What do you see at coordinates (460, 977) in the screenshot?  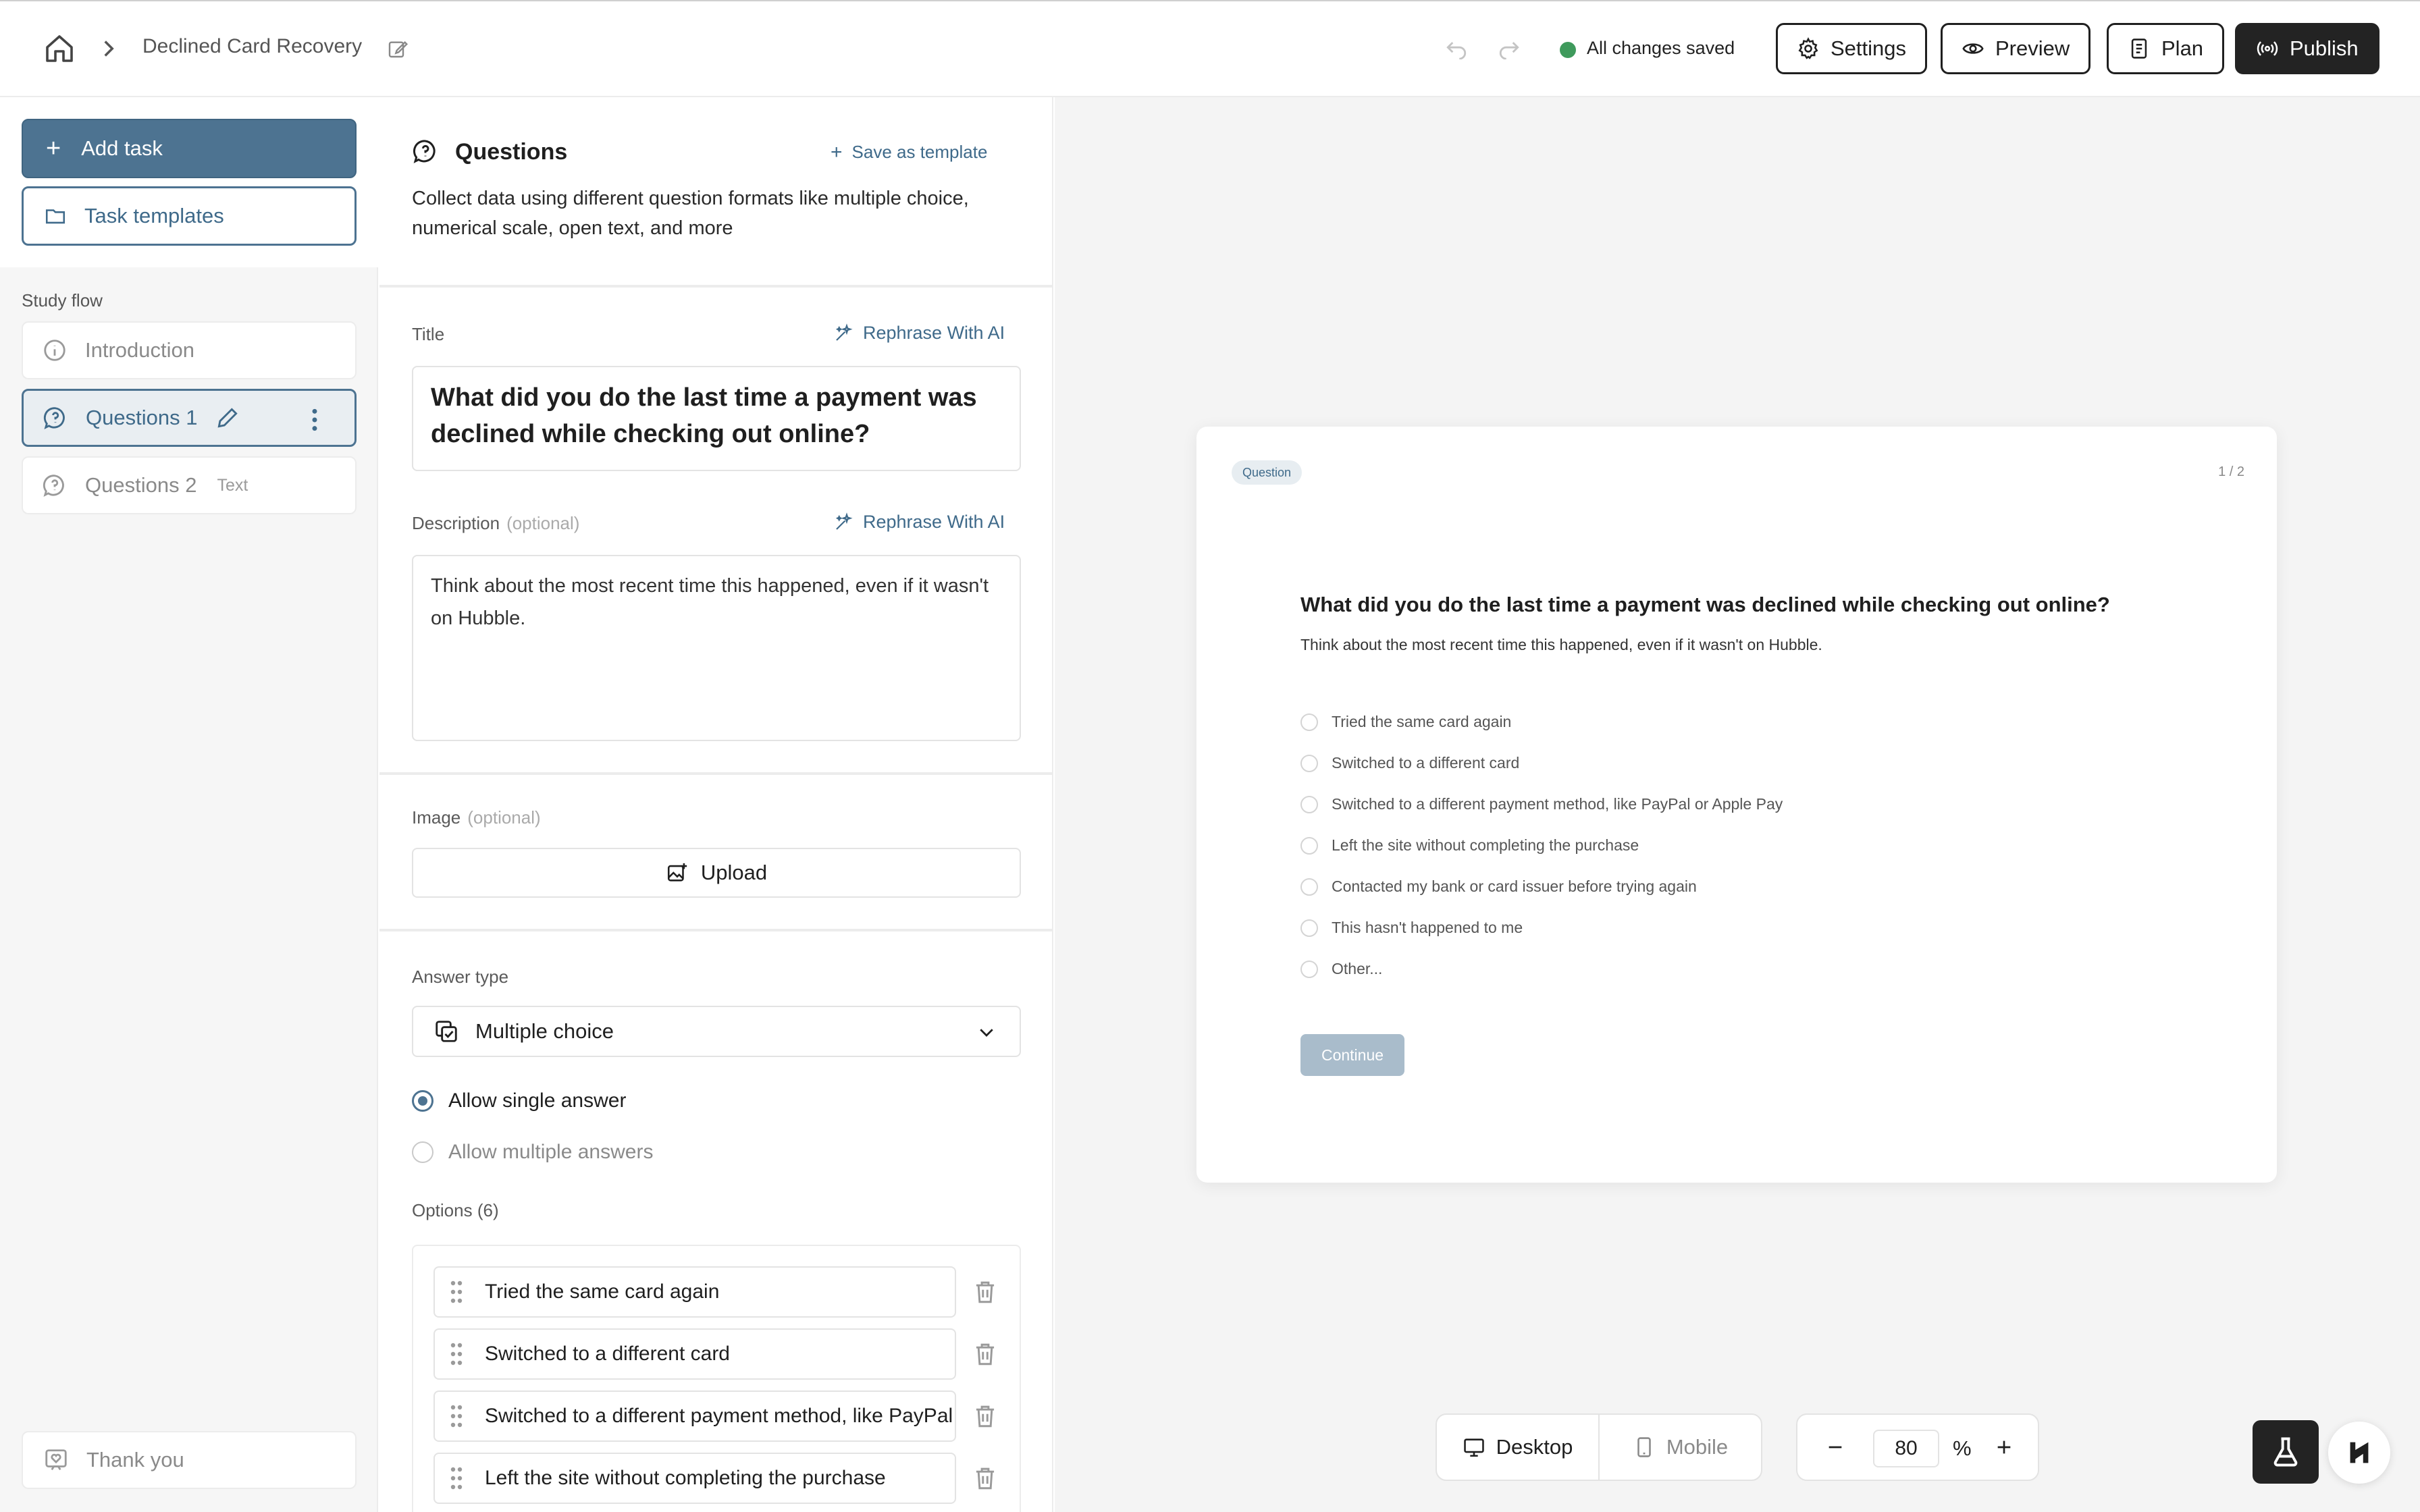 I see `answer-type-label: Answer type` at bounding box center [460, 977].